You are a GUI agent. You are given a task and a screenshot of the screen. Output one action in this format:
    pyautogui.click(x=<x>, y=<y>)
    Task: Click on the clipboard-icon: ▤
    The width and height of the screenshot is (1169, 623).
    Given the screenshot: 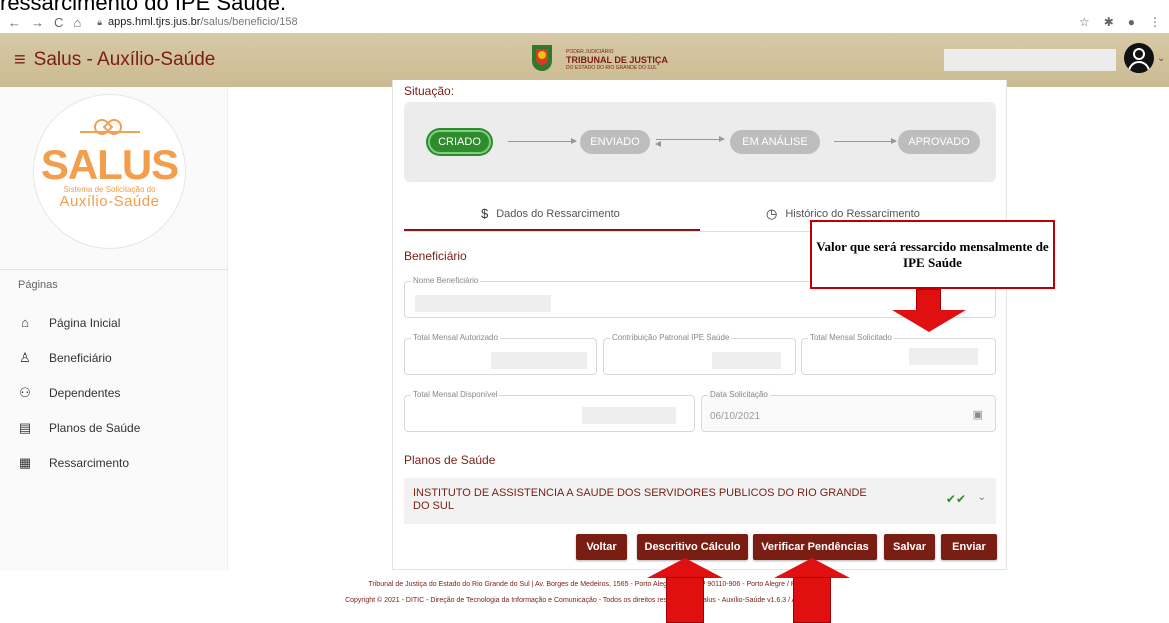 What is the action you would take?
    pyautogui.click(x=25, y=427)
    